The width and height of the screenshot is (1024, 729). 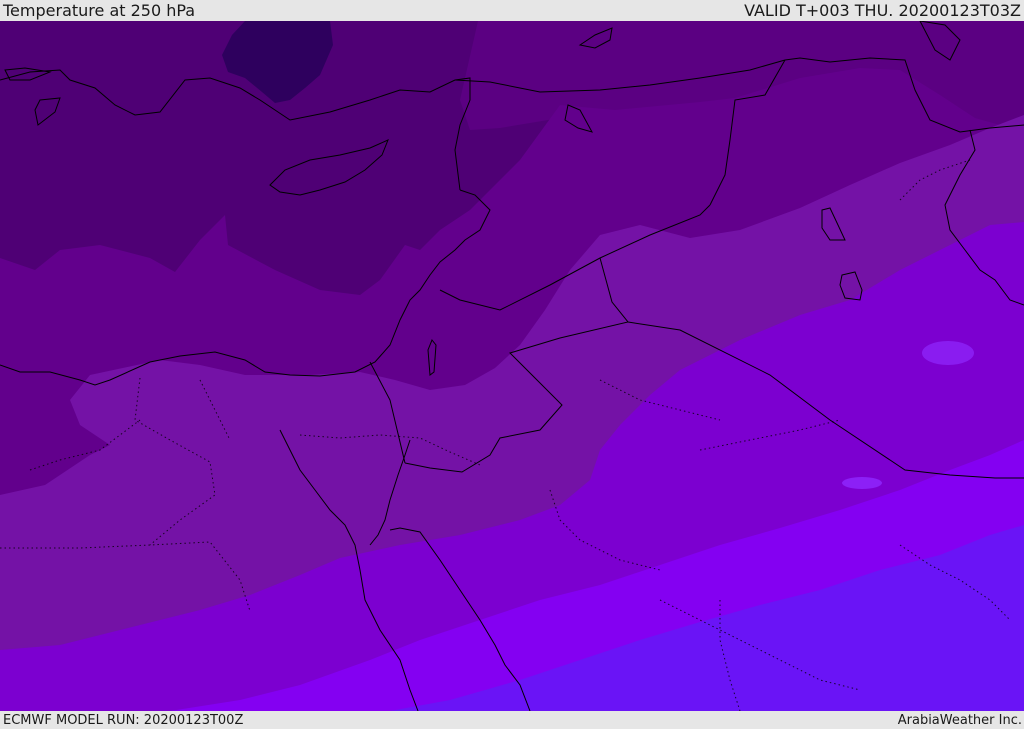 What do you see at coordinates (882, 10) in the screenshot?
I see `valid-time: VALID T+003 THU. 20200123T03Z` at bounding box center [882, 10].